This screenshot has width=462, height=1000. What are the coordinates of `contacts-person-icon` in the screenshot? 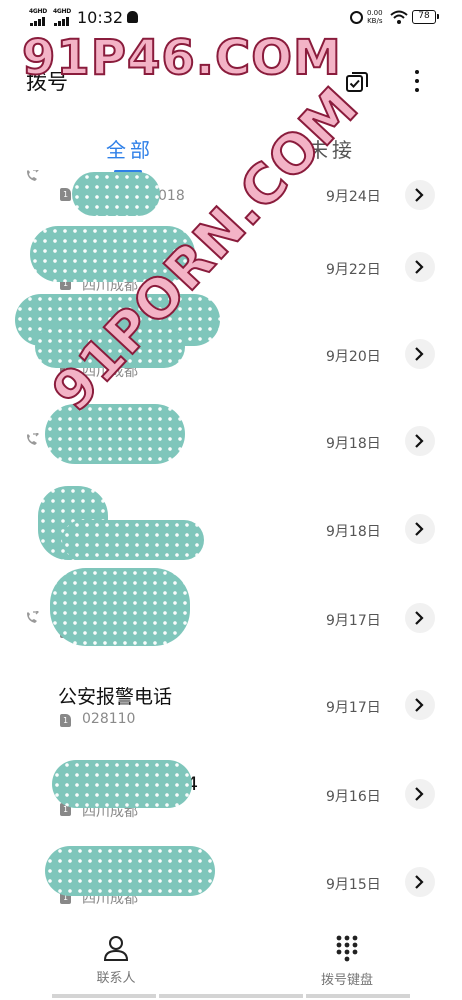 It's located at (116, 948).